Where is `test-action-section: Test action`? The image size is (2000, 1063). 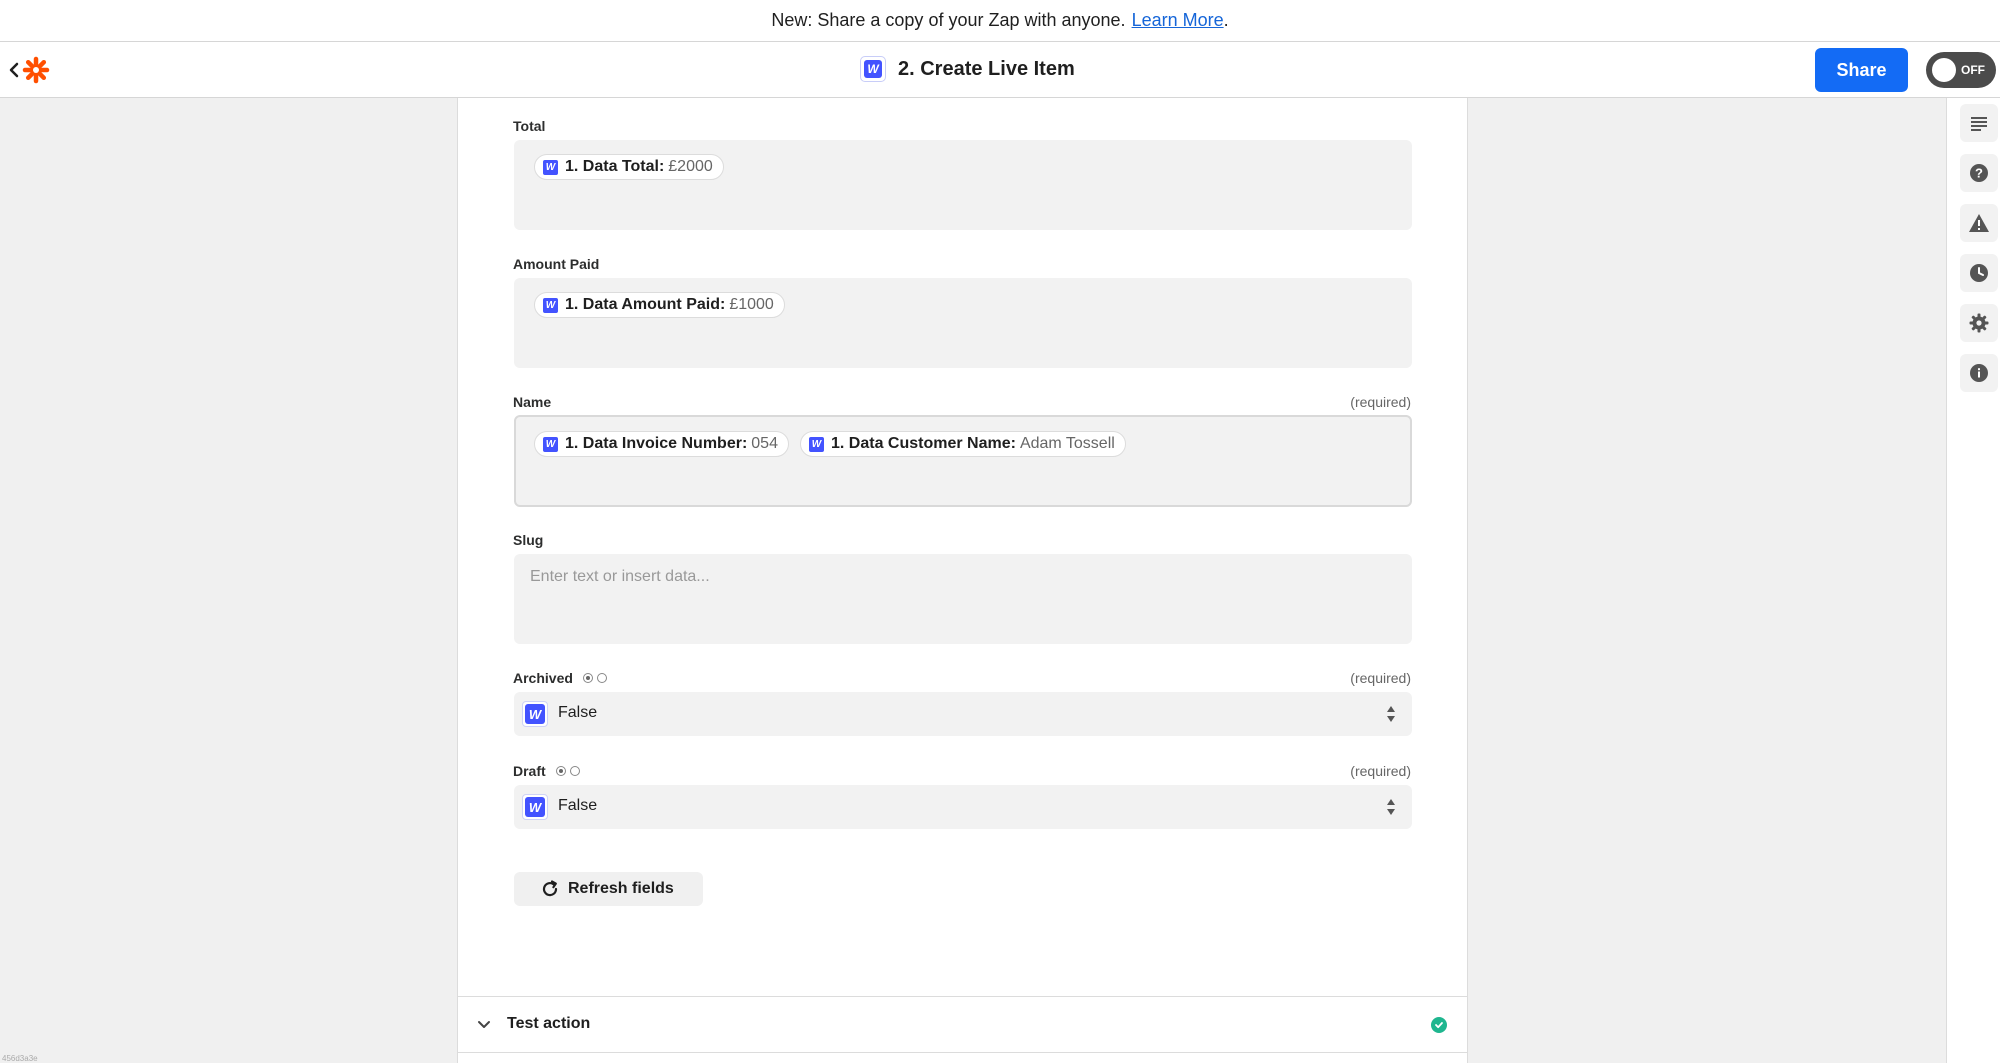
test-action-section: Test action is located at coordinates (962, 1024).